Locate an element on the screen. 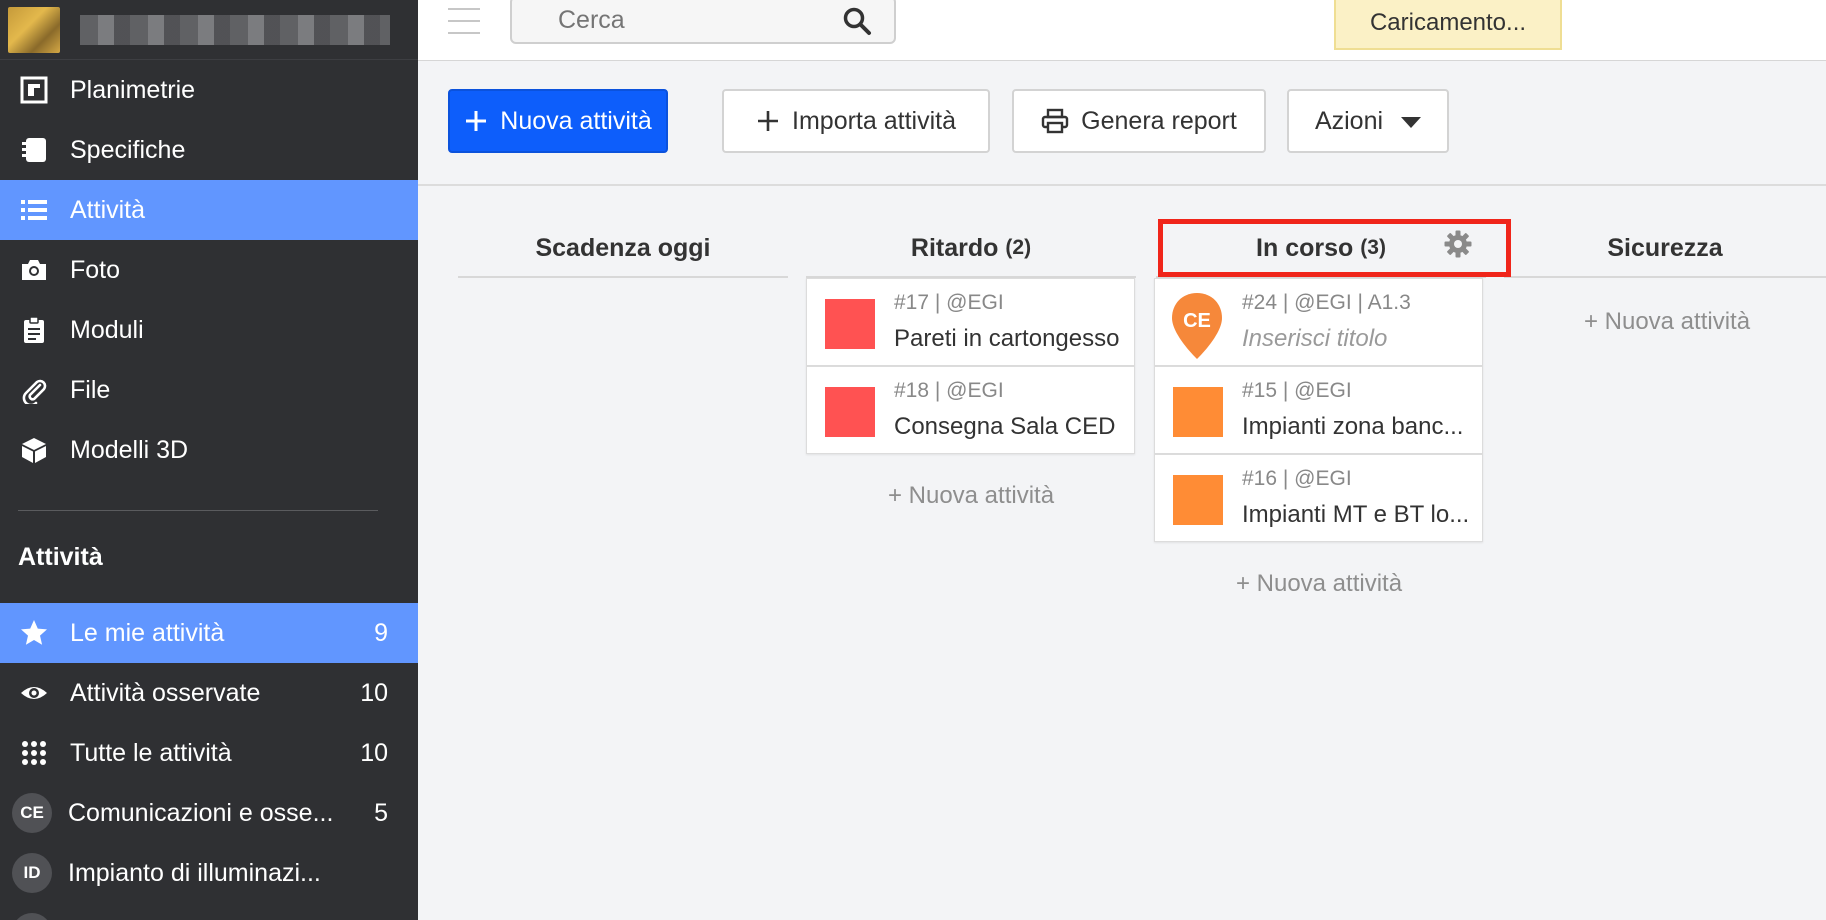 The image size is (1826, 920). task-meta: #24 | @EGI | A1.3 is located at coordinates (1326, 302).